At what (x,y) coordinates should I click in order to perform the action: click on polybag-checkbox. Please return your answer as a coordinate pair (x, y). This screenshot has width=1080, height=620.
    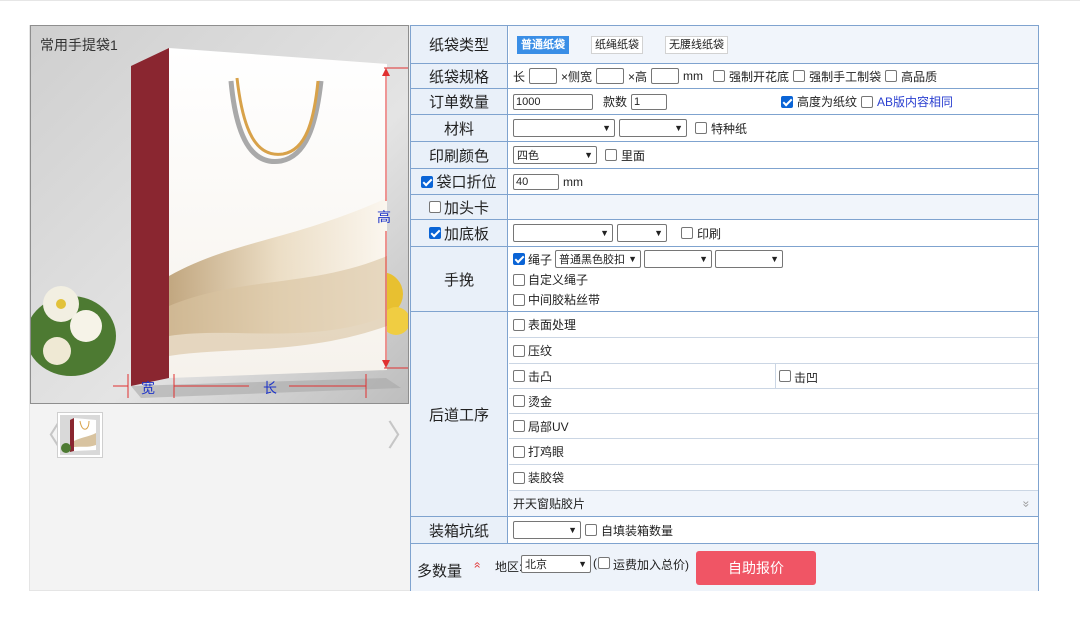
    Looking at the image, I should click on (519, 477).